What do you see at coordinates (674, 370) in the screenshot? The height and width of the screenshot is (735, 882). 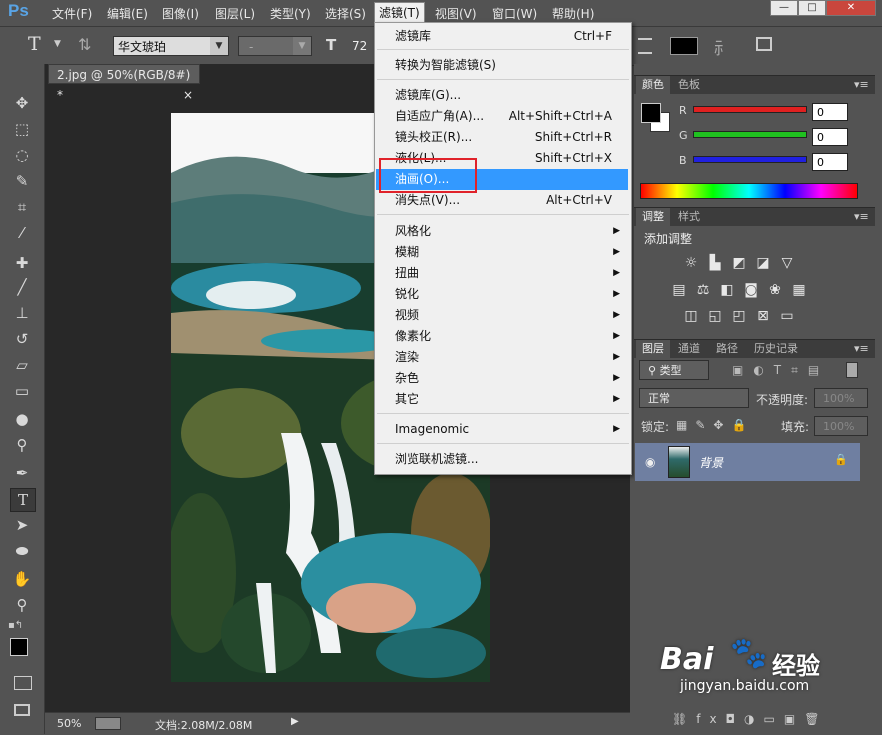 I see `layer-filter-kind-select: ⚲ 类型` at bounding box center [674, 370].